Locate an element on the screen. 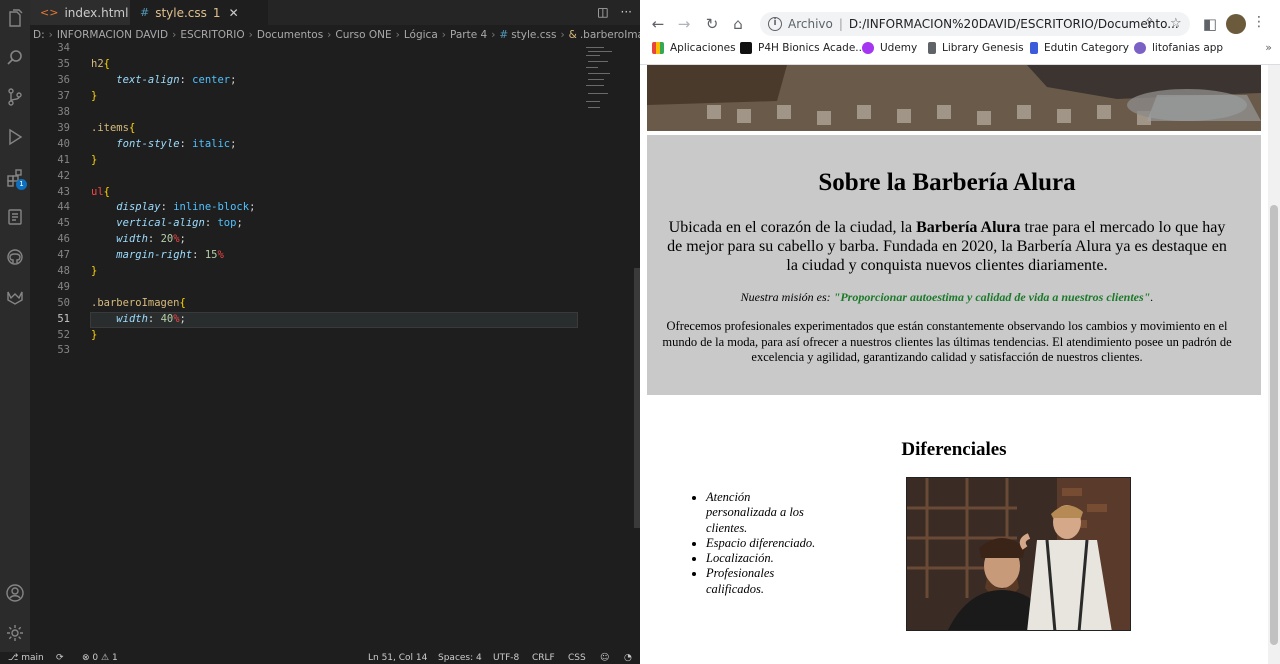 This screenshot has width=1280, height=664. bookmark-litofanias: litofanias app is located at coordinates (1178, 48).